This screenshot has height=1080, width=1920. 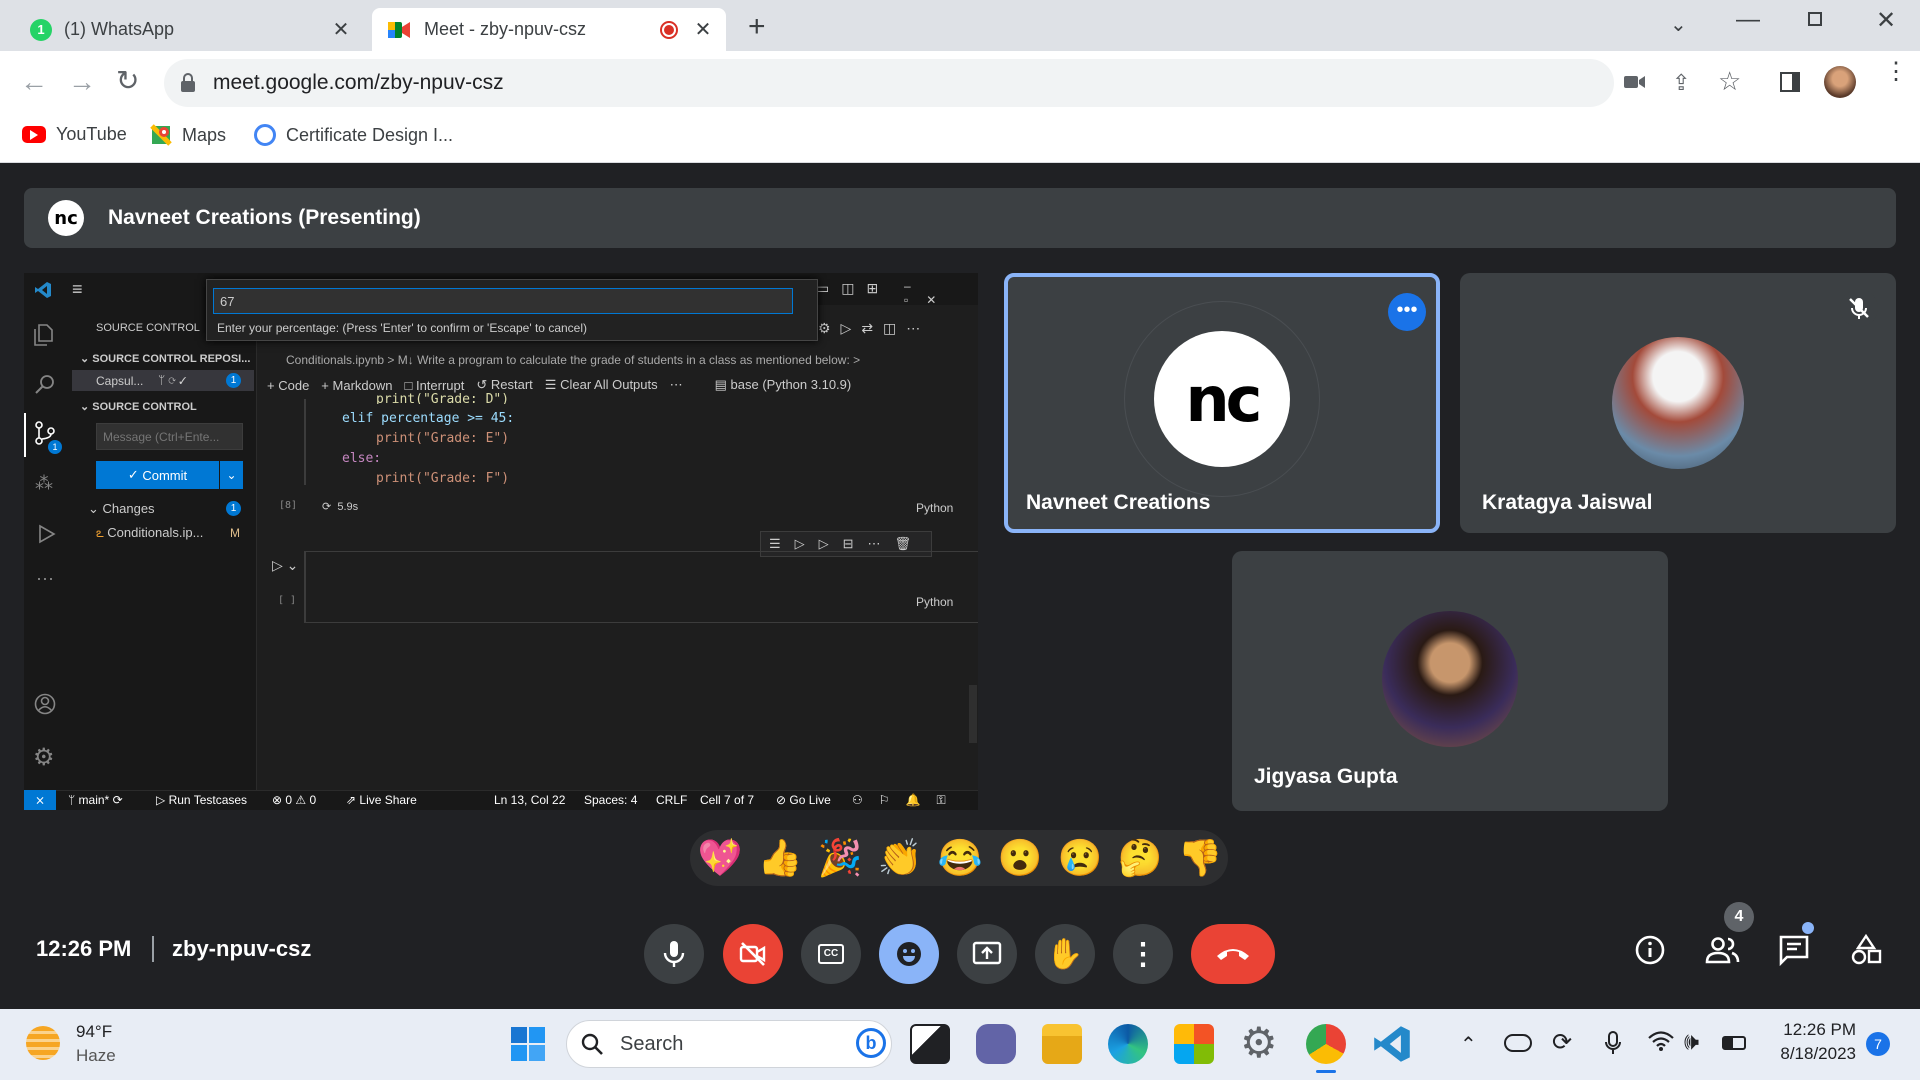 I want to click on reaction-laughing: 😂, so click(x=960, y=858).